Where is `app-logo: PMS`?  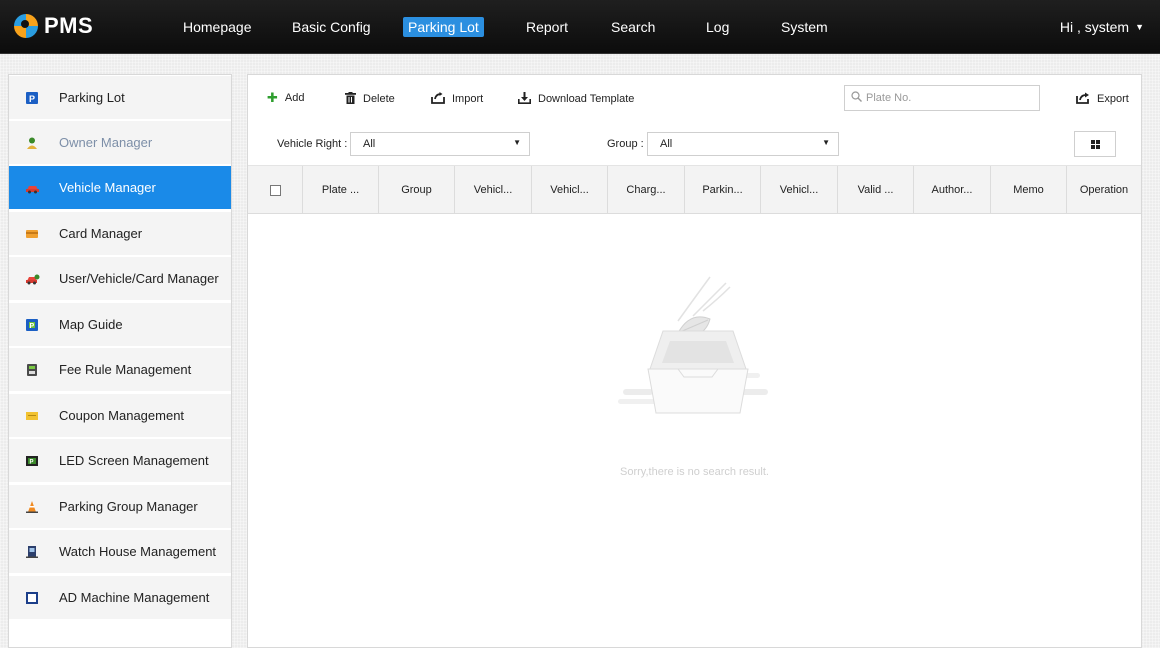 app-logo: PMS is located at coordinates (53, 26).